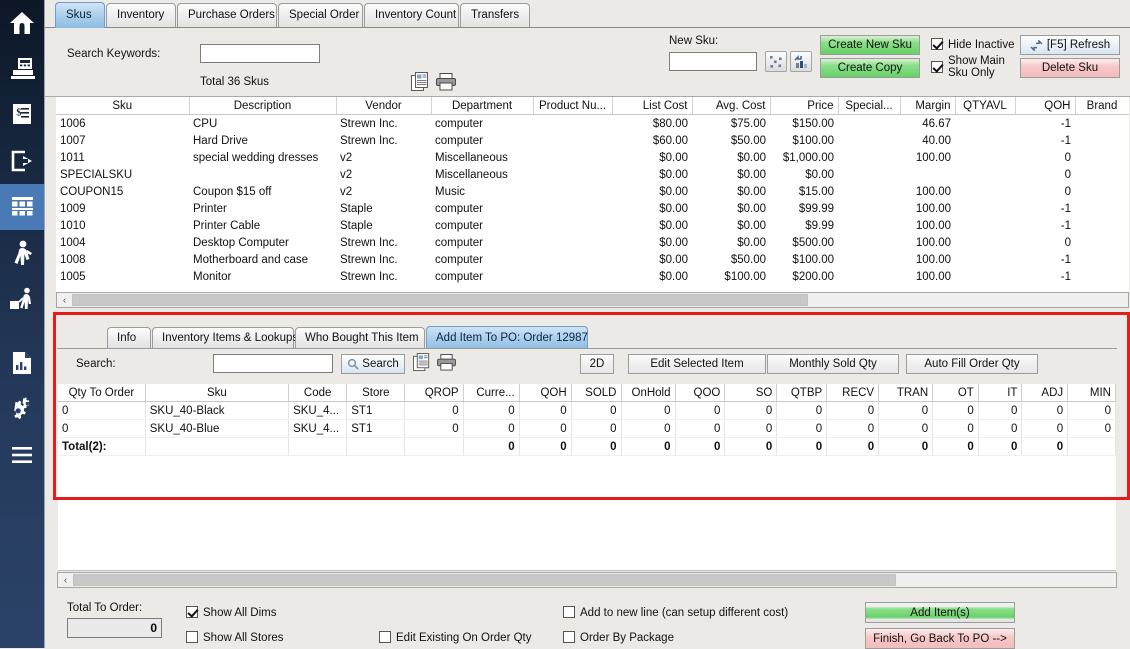  I want to click on col-po-qoh: QOH, so click(545, 393).